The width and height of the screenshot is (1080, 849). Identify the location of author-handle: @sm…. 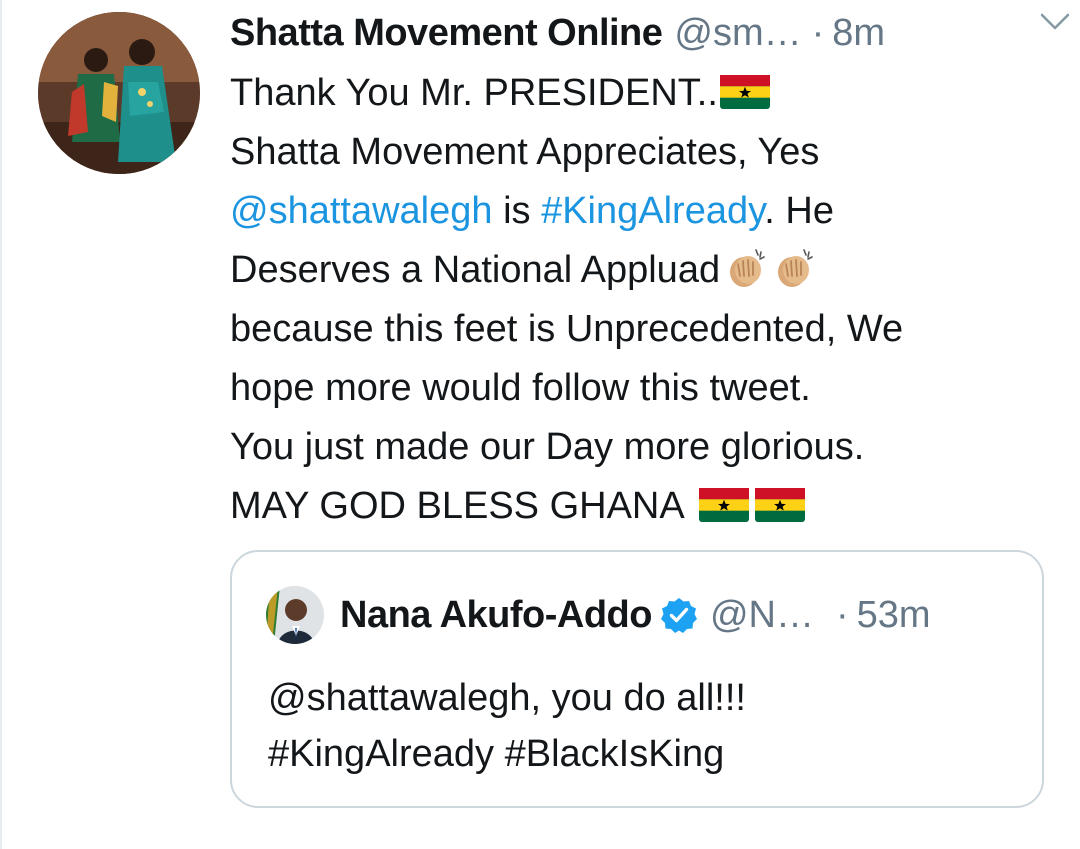
(737, 33).